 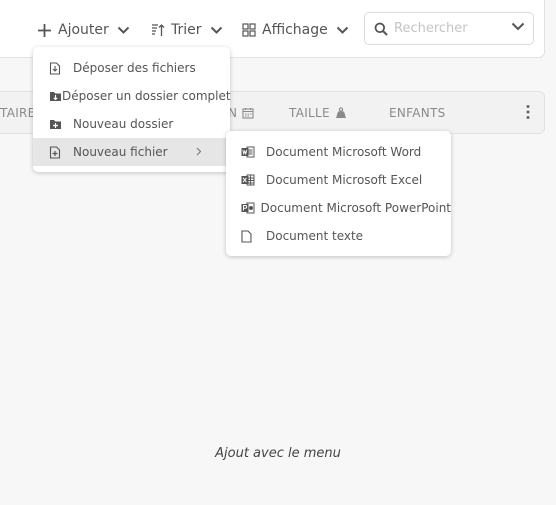 I want to click on calendar-icon, so click(x=248, y=113).